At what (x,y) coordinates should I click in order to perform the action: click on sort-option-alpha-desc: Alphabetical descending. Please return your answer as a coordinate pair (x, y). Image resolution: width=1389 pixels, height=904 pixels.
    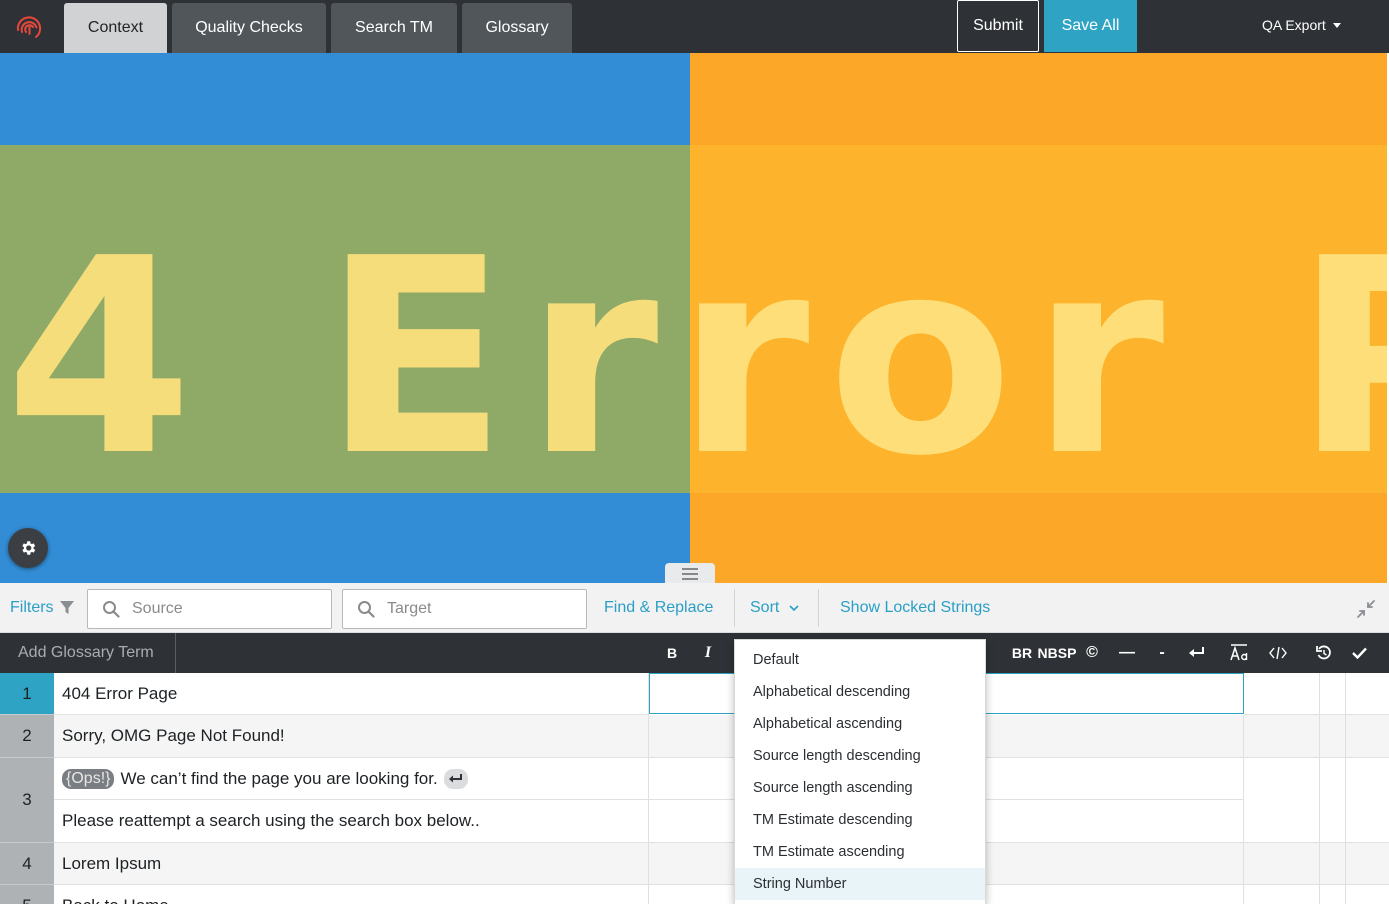
    Looking at the image, I should click on (860, 692).